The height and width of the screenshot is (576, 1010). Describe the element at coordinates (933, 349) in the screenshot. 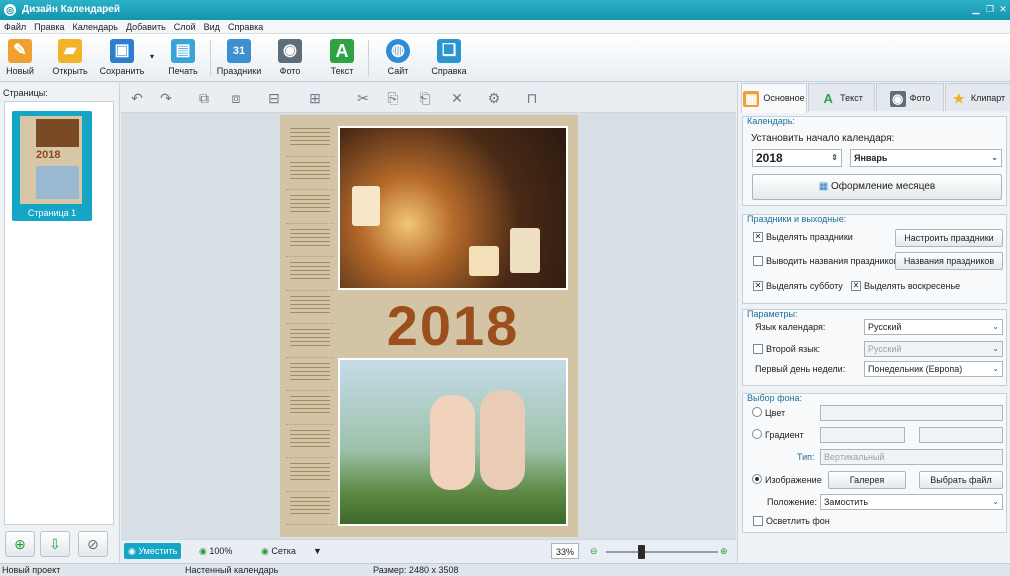

I see `second-lang-select: Русский ⌄` at that location.